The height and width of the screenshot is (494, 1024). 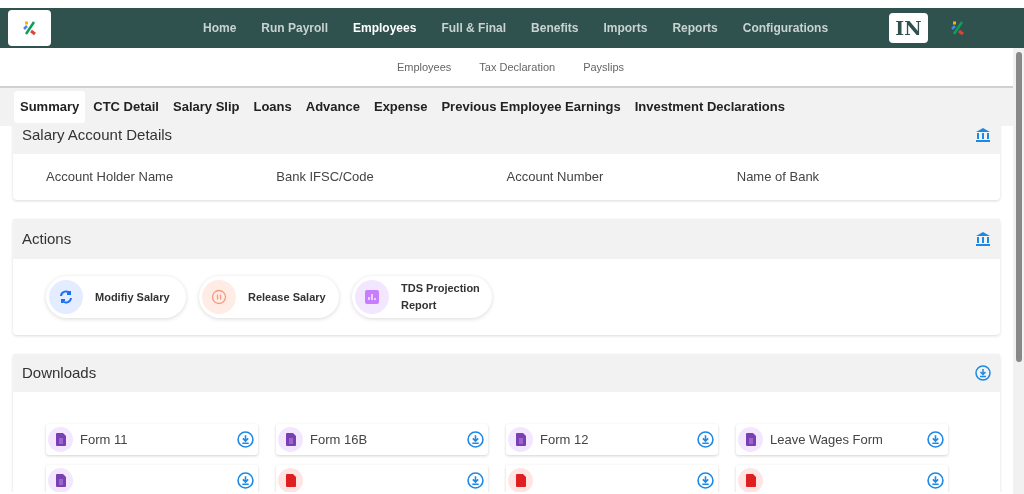 I want to click on action-button: TDS Projection Report, so click(x=422, y=297).